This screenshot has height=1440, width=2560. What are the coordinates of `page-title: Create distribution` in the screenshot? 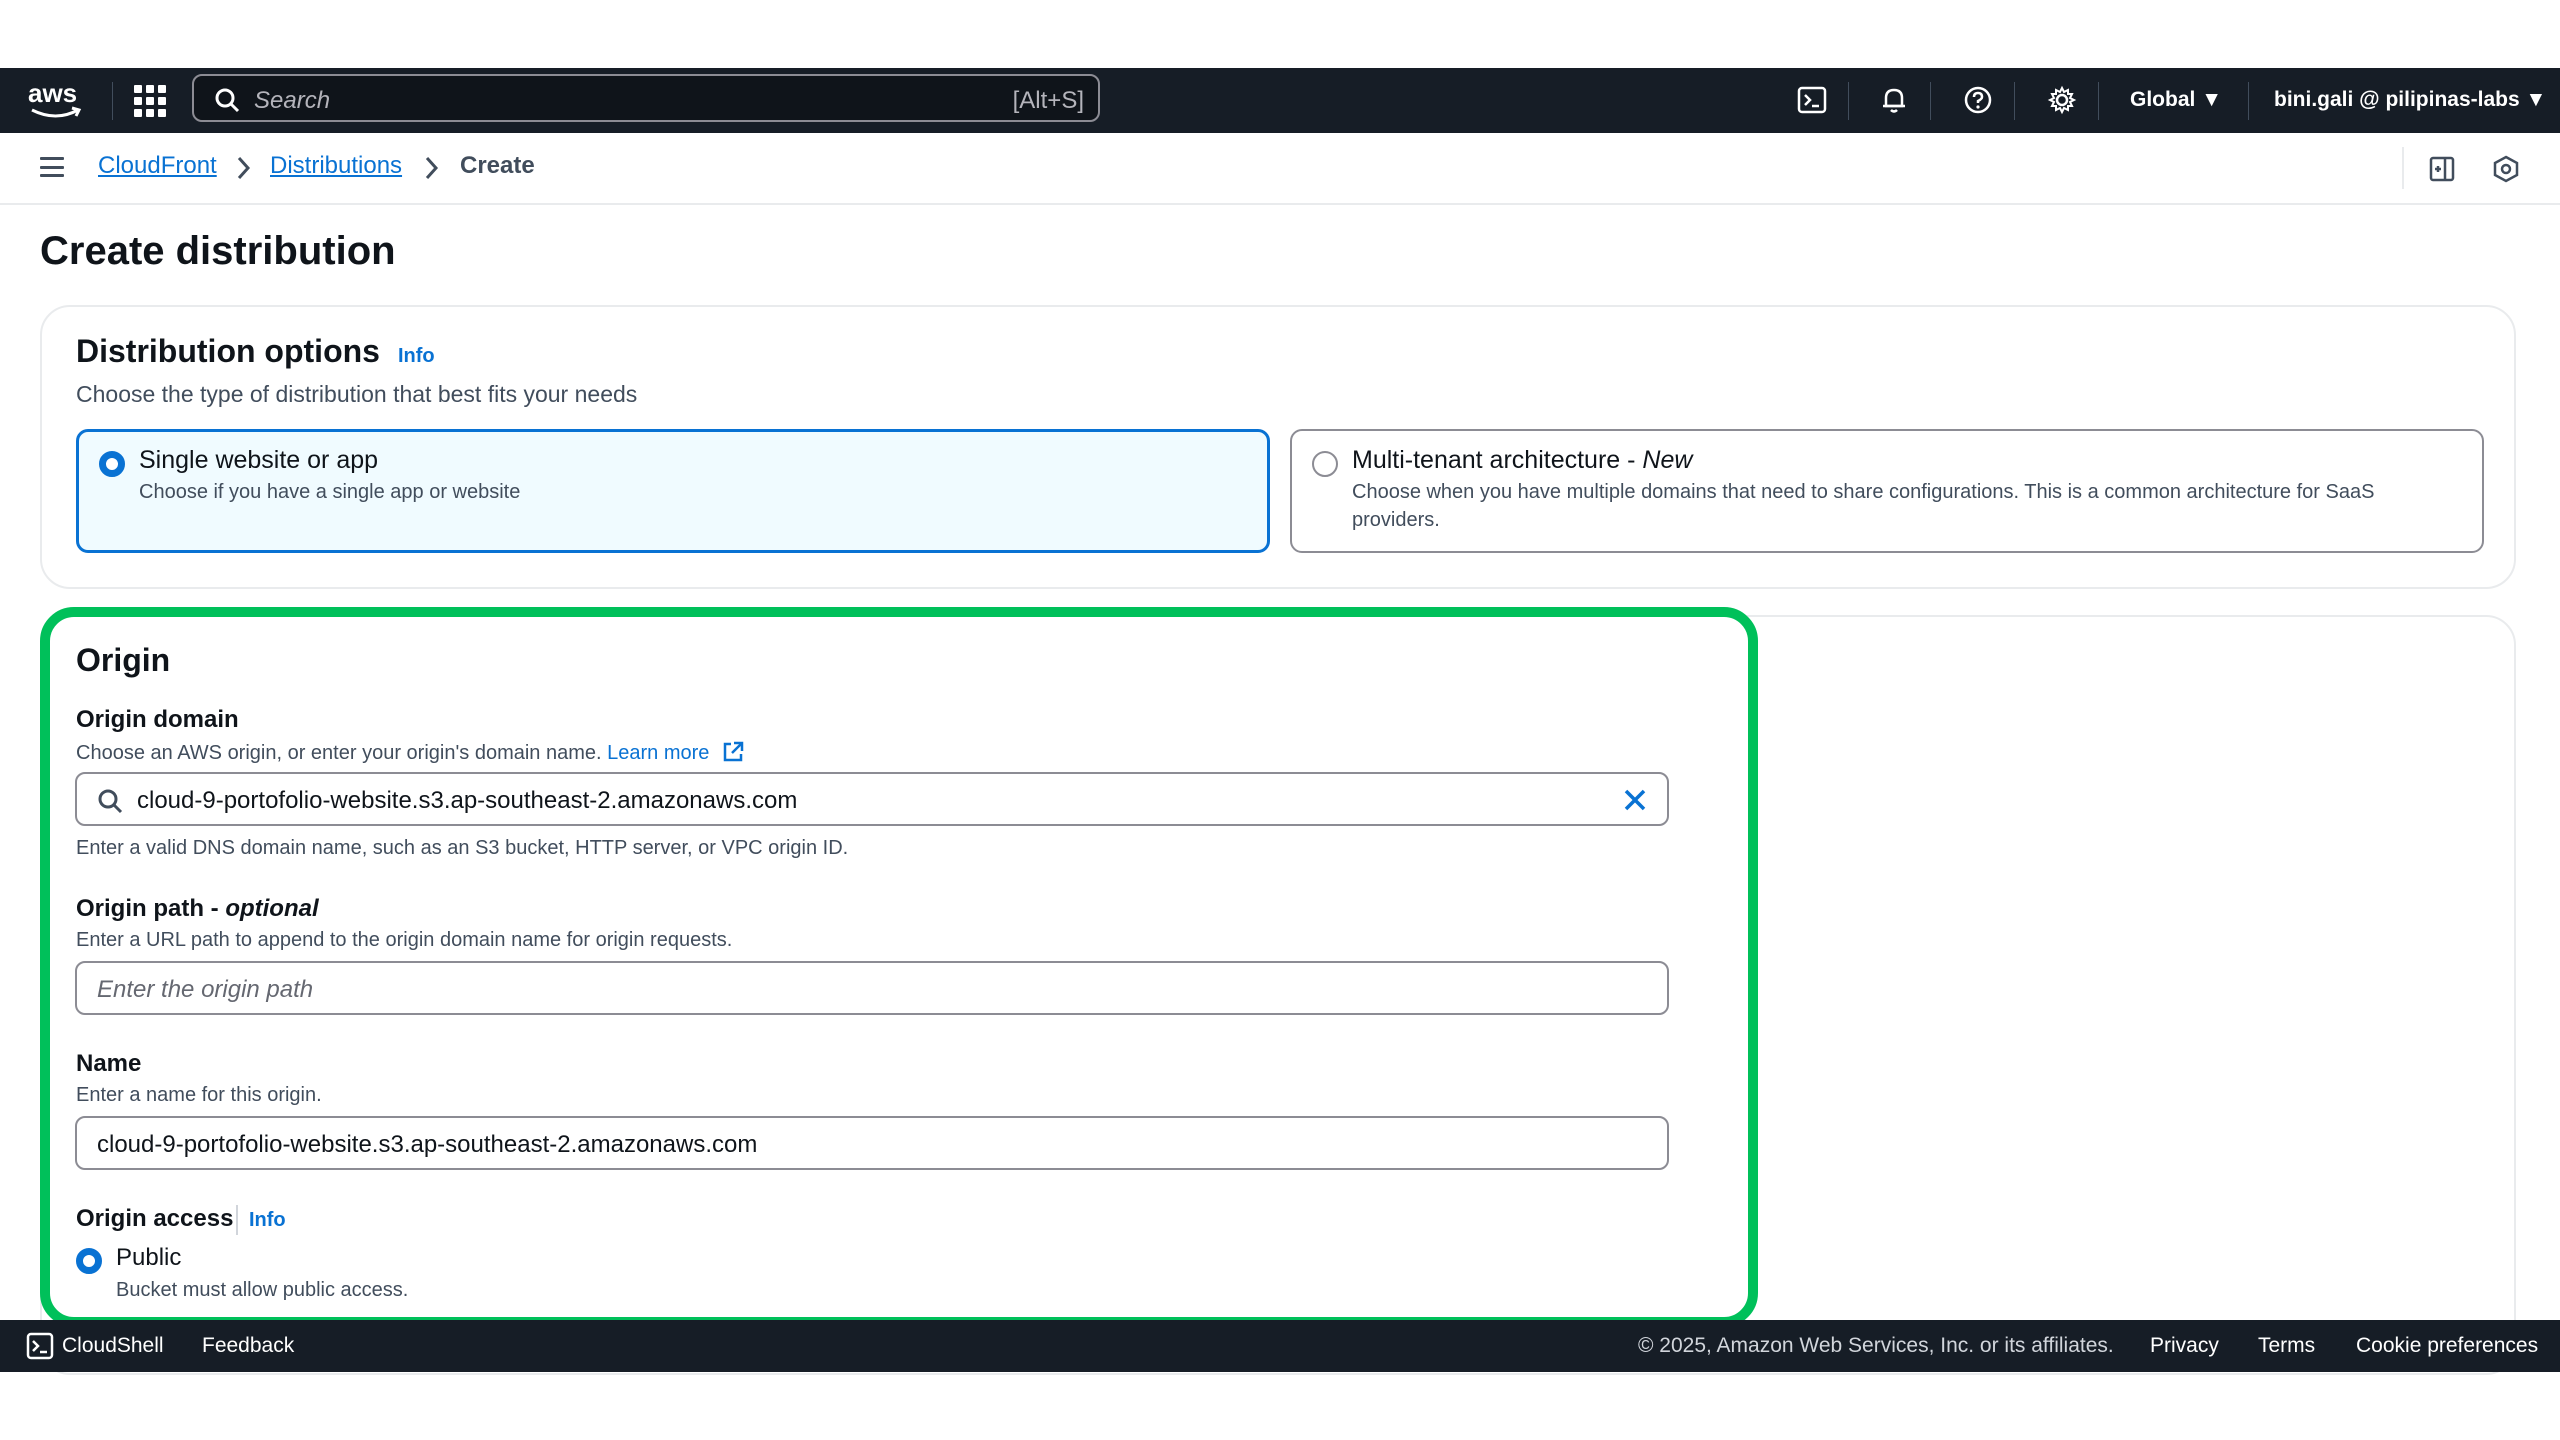 It's located at (218, 251).